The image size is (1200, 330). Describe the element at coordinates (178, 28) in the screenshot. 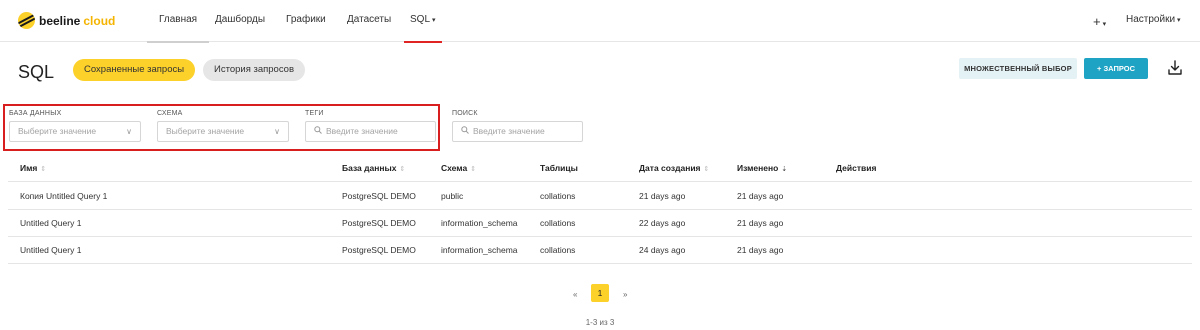

I see `nav-item-home: Главная` at that location.